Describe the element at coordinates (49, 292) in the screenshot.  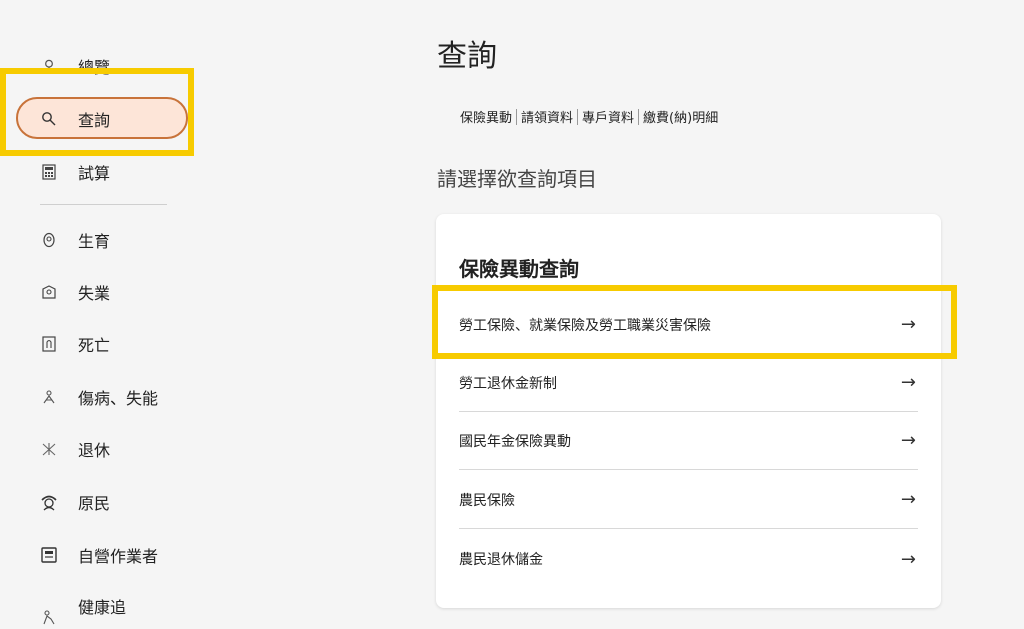
I see `unemployment-icon` at that location.